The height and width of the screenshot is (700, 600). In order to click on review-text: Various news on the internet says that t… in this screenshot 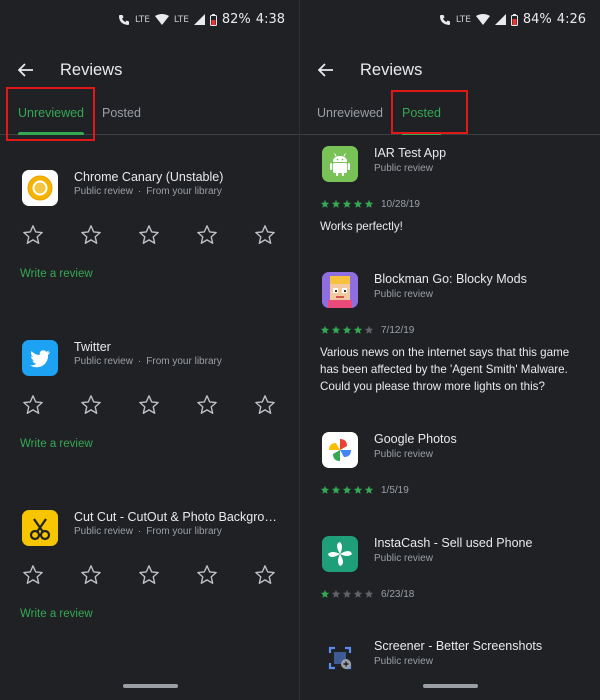, I will do `click(445, 369)`.